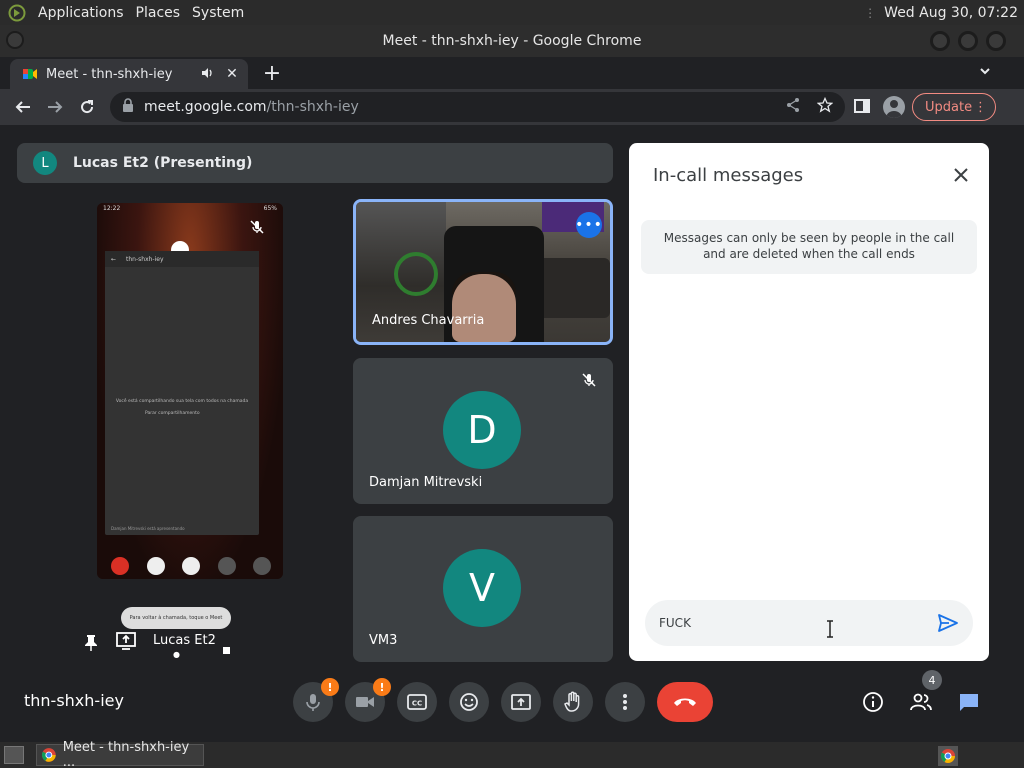 The image size is (1024, 768). What do you see at coordinates (870, 12) in the screenshot?
I see `panel-grip-icon: ⋮` at bounding box center [870, 12].